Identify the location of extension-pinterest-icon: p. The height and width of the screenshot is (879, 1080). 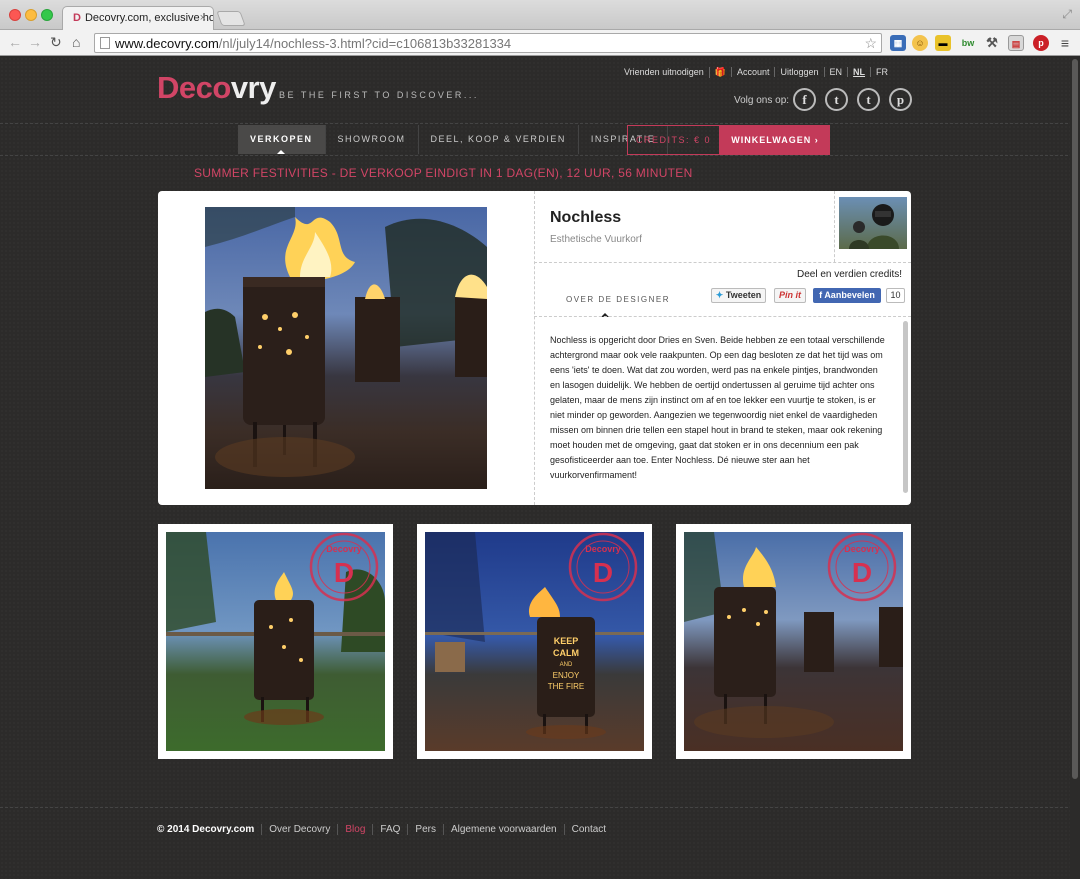
(1041, 43).